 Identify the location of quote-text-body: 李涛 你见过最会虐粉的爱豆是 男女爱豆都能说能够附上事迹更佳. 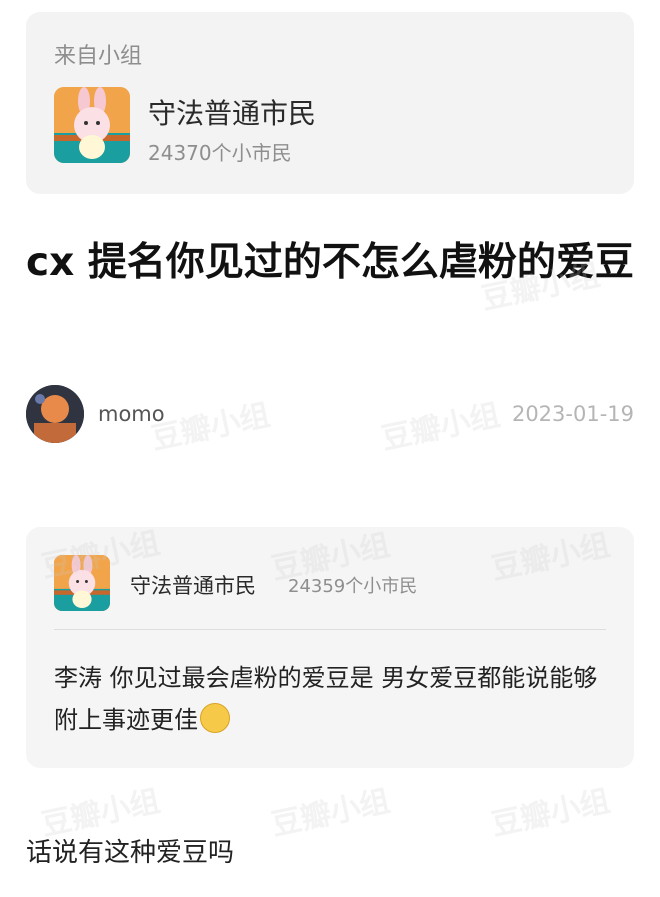
(326, 699).